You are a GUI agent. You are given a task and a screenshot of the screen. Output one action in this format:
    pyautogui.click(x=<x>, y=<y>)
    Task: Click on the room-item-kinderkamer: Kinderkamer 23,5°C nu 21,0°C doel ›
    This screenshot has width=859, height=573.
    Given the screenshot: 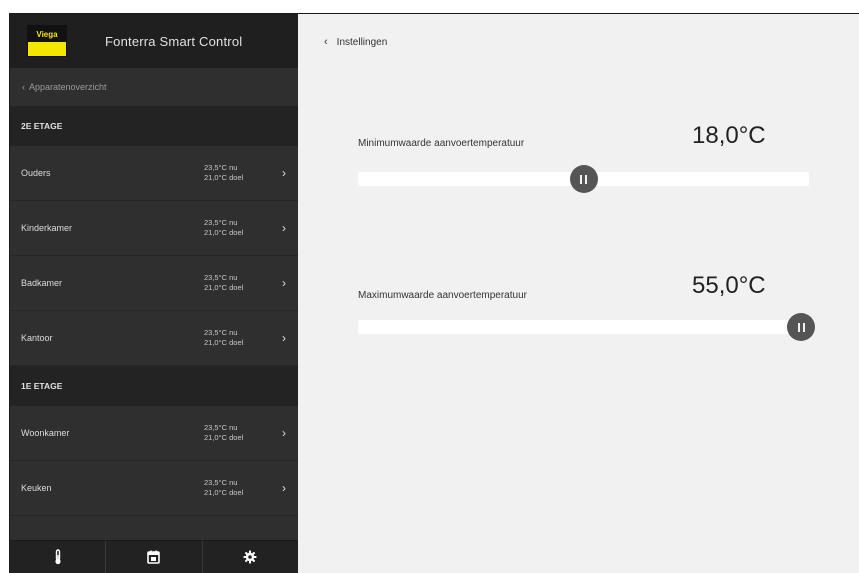 What is the action you would take?
    pyautogui.click(x=154, y=228)
    